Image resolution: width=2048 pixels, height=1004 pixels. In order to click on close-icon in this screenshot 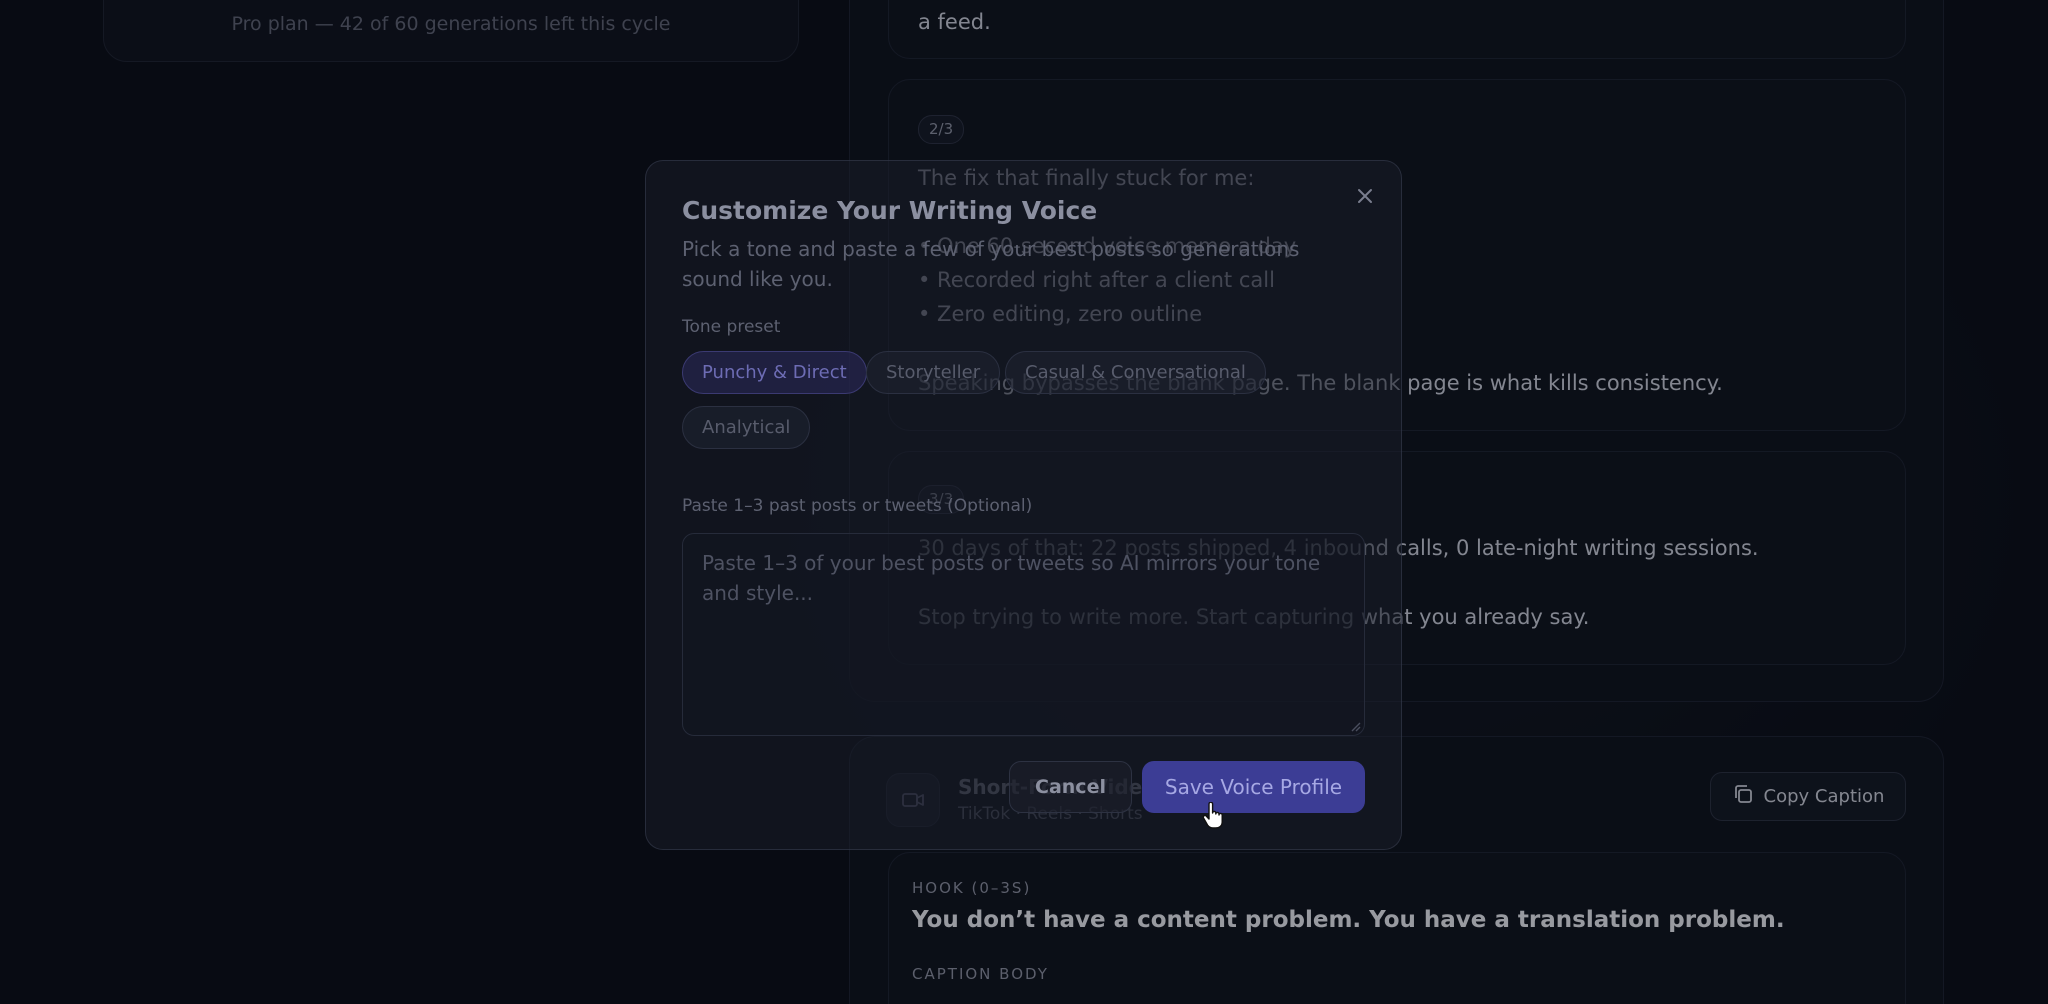, I will do `click(1365, 196)`.